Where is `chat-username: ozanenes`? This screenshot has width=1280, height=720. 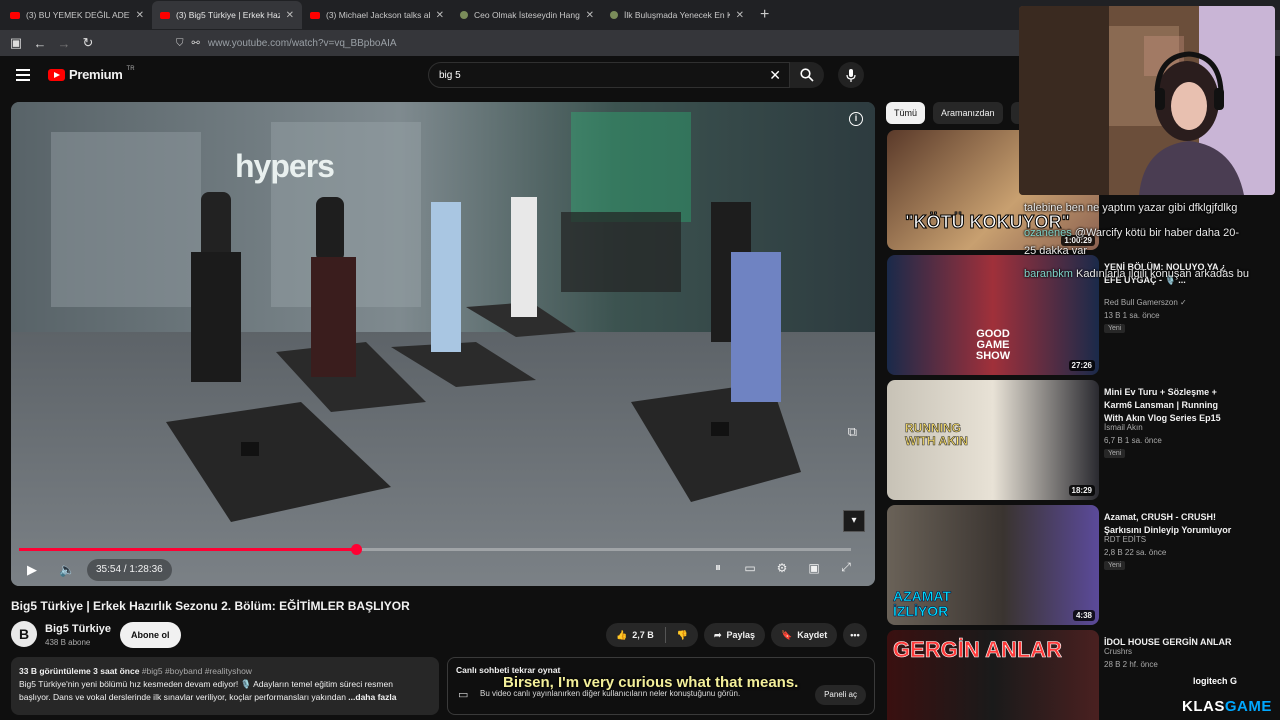 chat-username: ozanenes is located at coordinates (1048, 233).